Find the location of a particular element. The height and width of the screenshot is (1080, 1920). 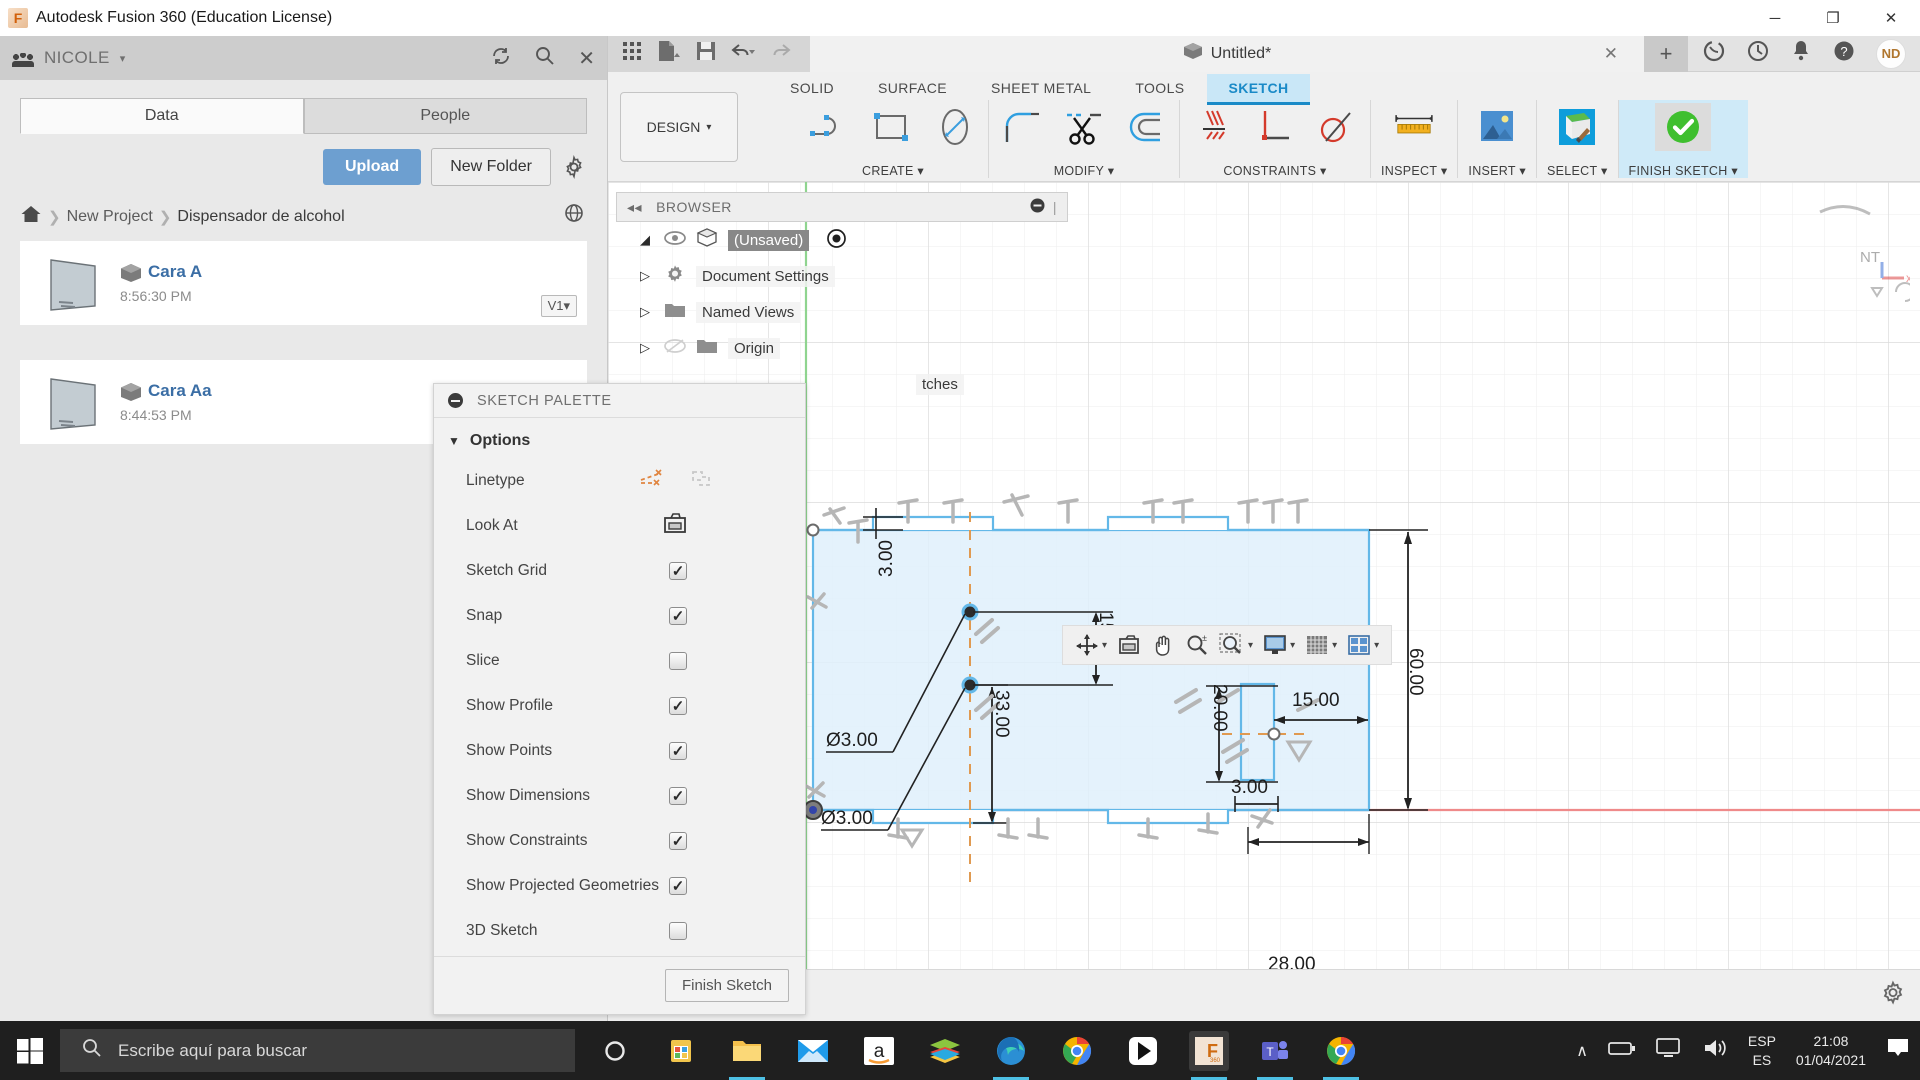

grid-icon is located at coordinates (632, 53).